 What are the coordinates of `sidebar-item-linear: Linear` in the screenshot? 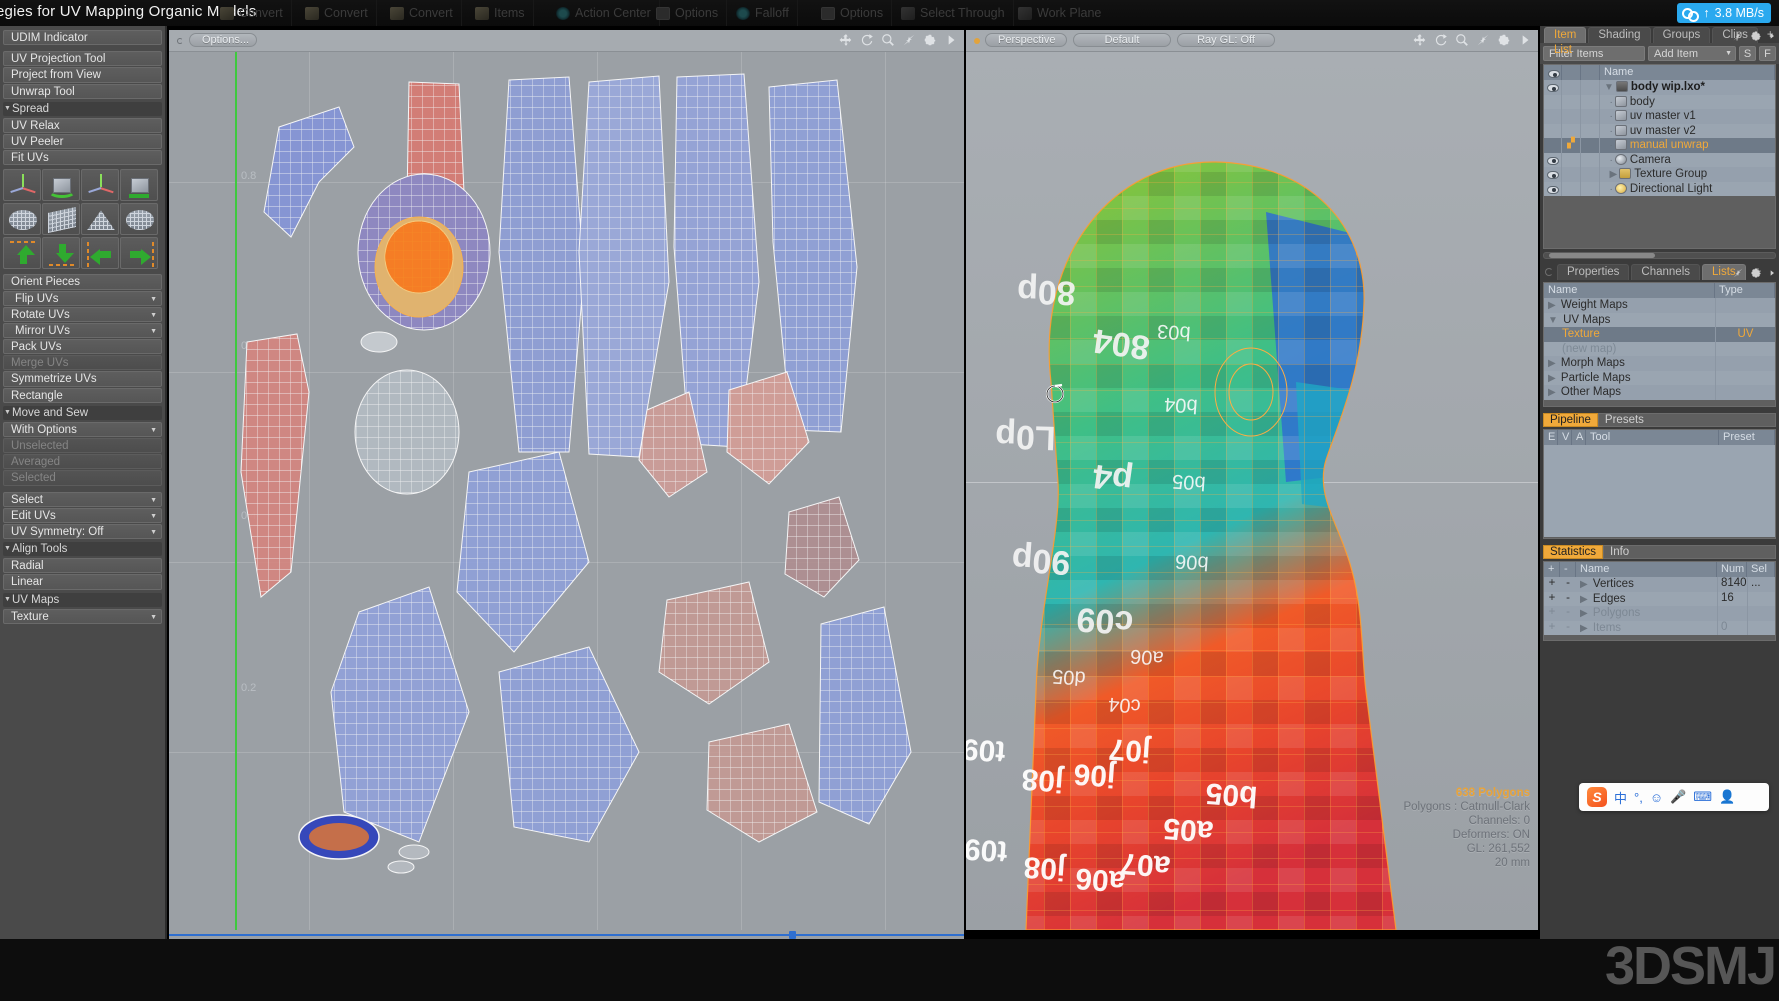 It's located at (82, 582).